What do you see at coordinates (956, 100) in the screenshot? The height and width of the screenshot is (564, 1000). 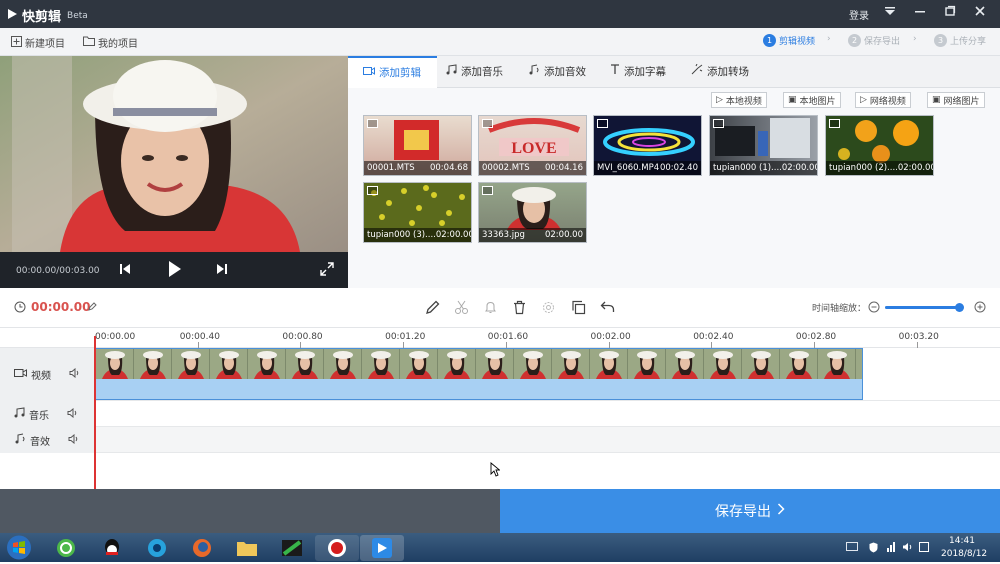 I see `web-image-button: ▣ 网络图片` at bounding box center [956, 100].